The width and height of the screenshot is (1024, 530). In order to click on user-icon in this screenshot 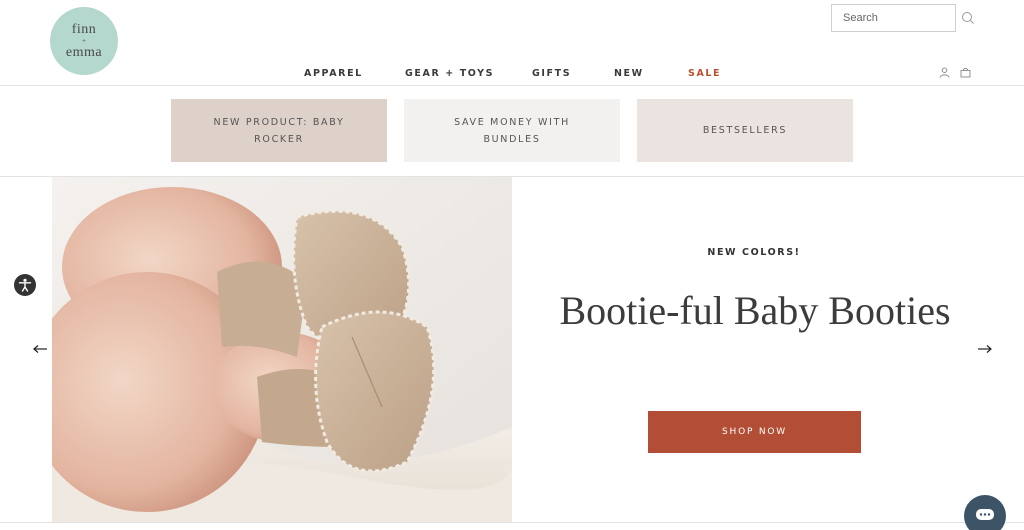, I will do `click(944, 72)`.